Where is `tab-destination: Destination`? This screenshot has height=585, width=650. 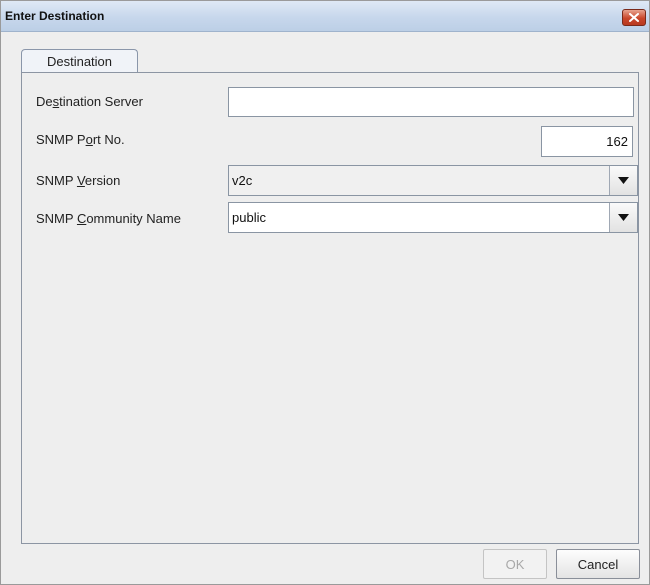 tab-destination: Destination is located at coordinates (79, 61).